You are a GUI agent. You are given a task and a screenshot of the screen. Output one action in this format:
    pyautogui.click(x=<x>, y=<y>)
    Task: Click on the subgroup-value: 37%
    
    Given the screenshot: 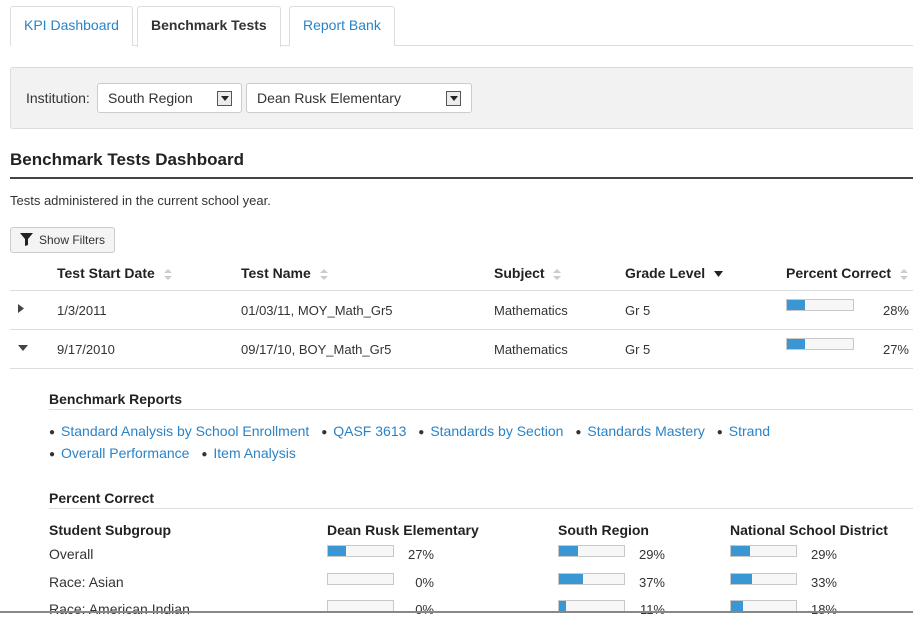 What is the action you would take?
    pyautogui.click(x=651, y=582)
    